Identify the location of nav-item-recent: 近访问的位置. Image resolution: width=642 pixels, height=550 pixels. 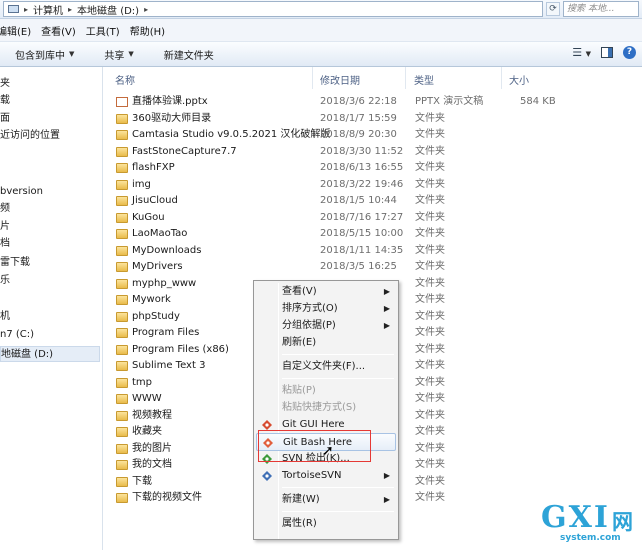
(30, 136).